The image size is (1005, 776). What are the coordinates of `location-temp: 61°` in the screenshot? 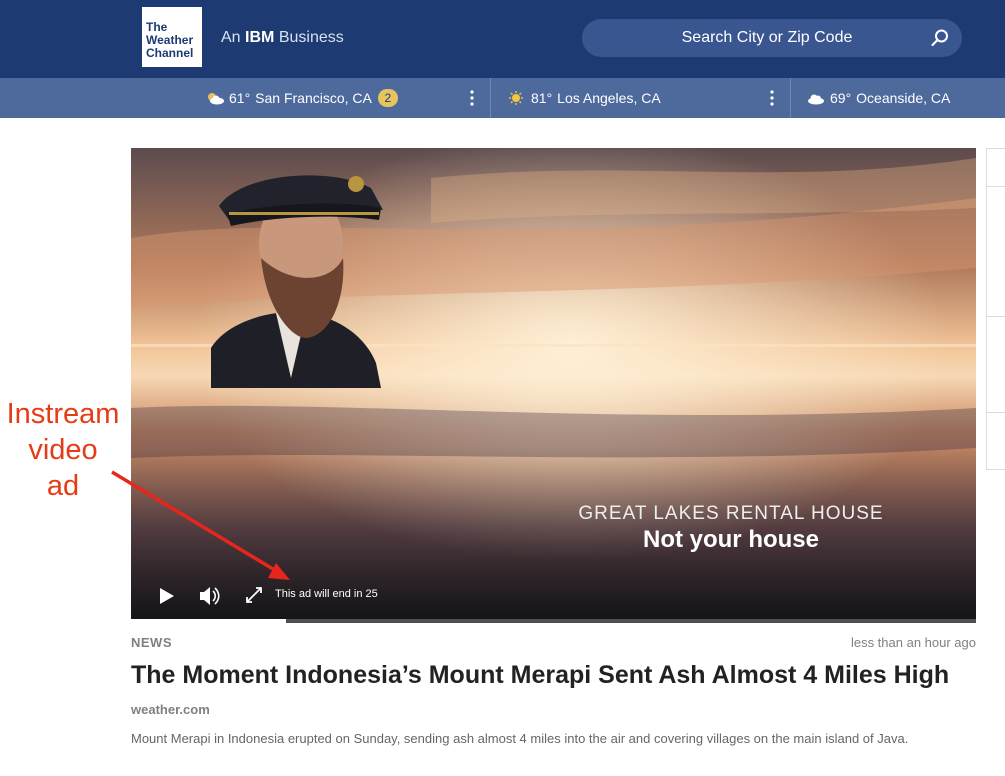 It's located at (240, 98).